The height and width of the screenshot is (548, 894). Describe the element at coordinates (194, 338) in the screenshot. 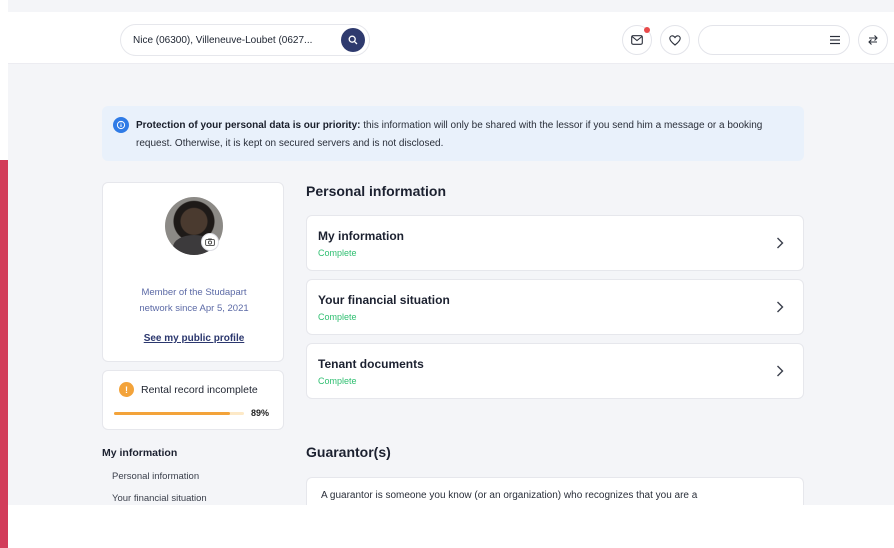

I see `public-profile-link: See my public profile` at that location.